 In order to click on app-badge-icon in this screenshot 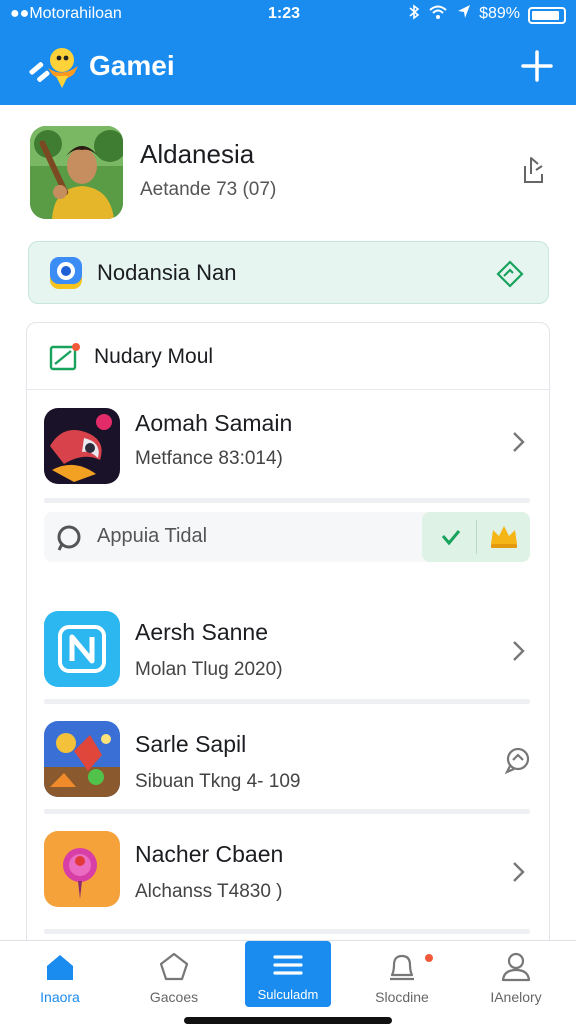, I will do `click(66, 273)`.